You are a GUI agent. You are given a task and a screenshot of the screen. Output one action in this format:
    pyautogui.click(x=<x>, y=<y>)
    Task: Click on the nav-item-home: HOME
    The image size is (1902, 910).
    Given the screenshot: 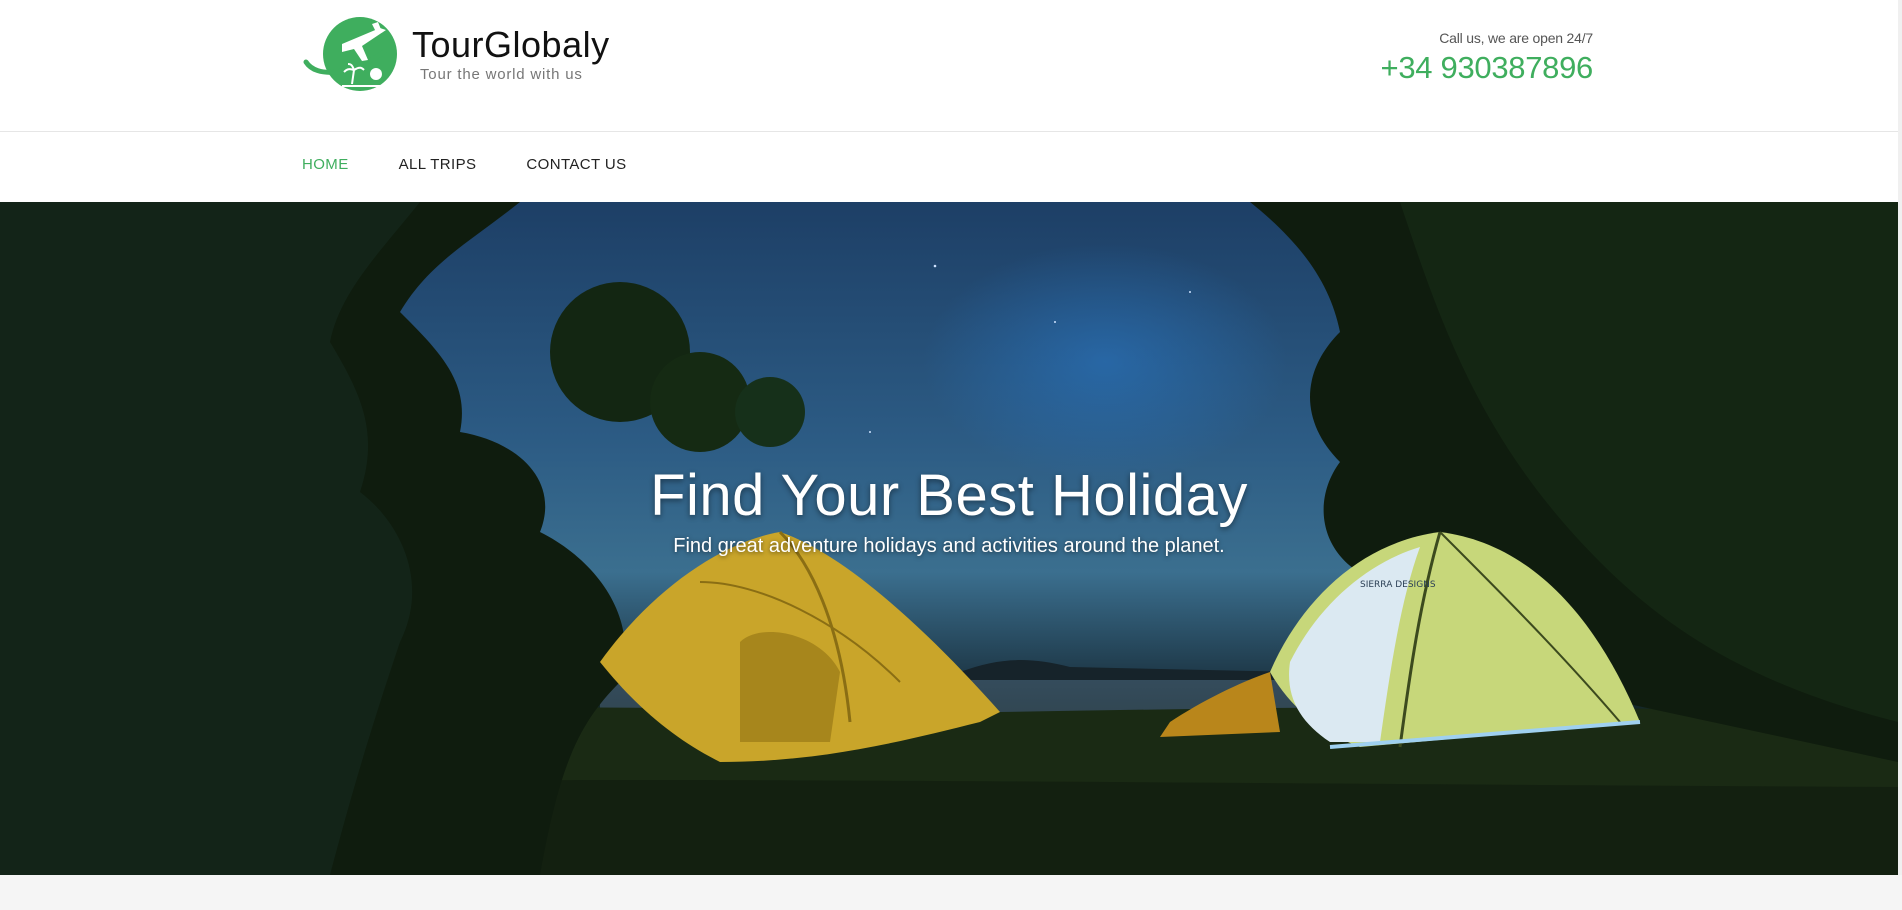 What is the action you would take?
    pyautogui.click(x=325, y=164)
    